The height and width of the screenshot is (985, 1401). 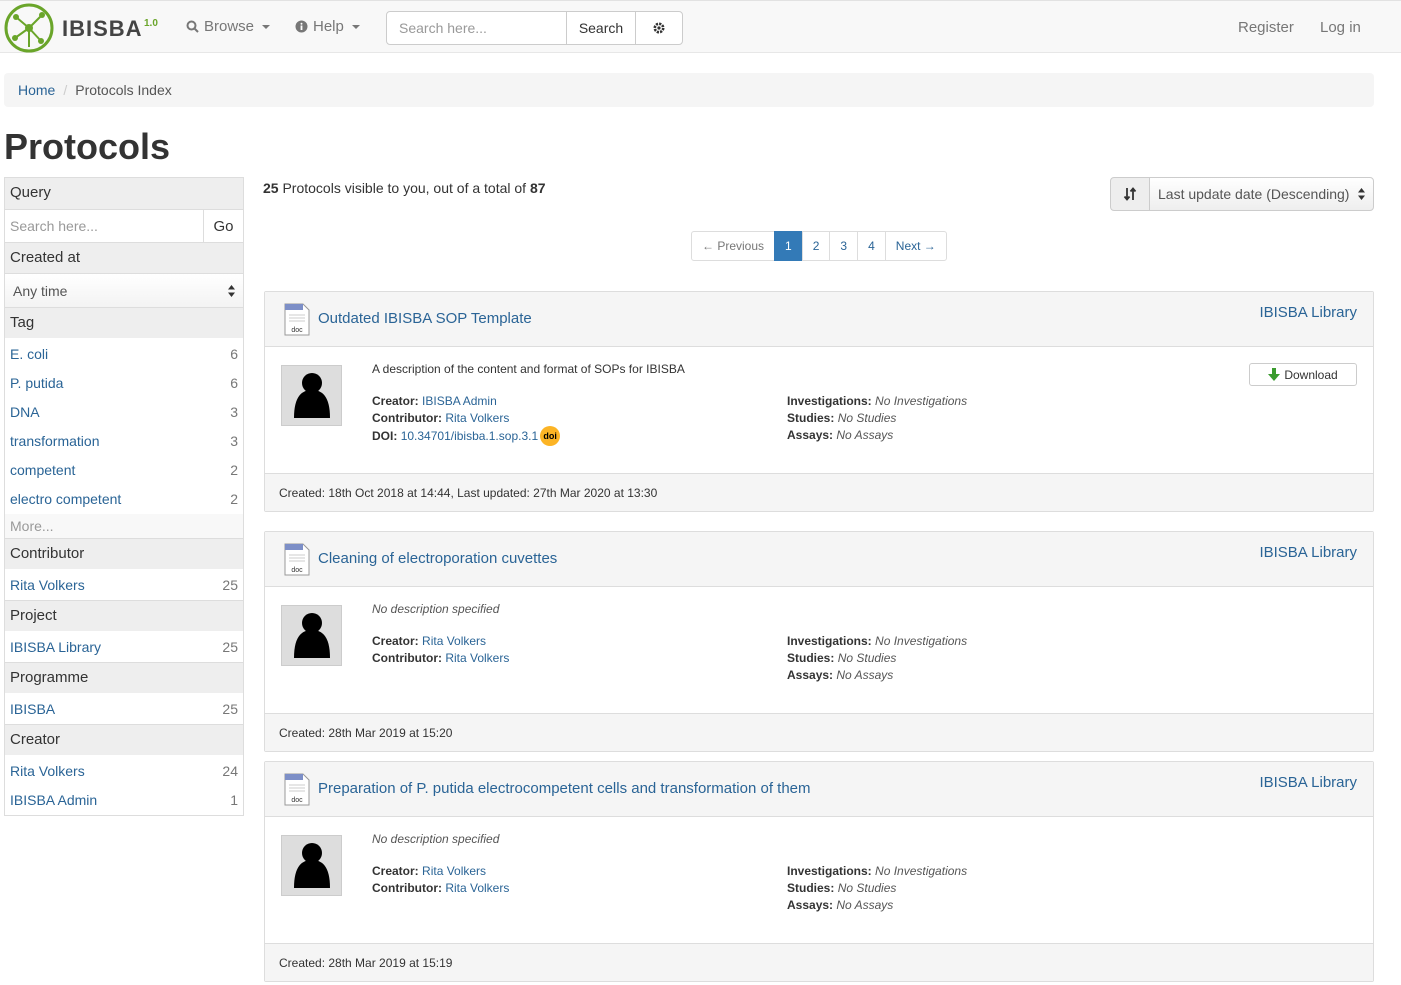 I want to click on sort-order-button, so click(x=1130, y=194).